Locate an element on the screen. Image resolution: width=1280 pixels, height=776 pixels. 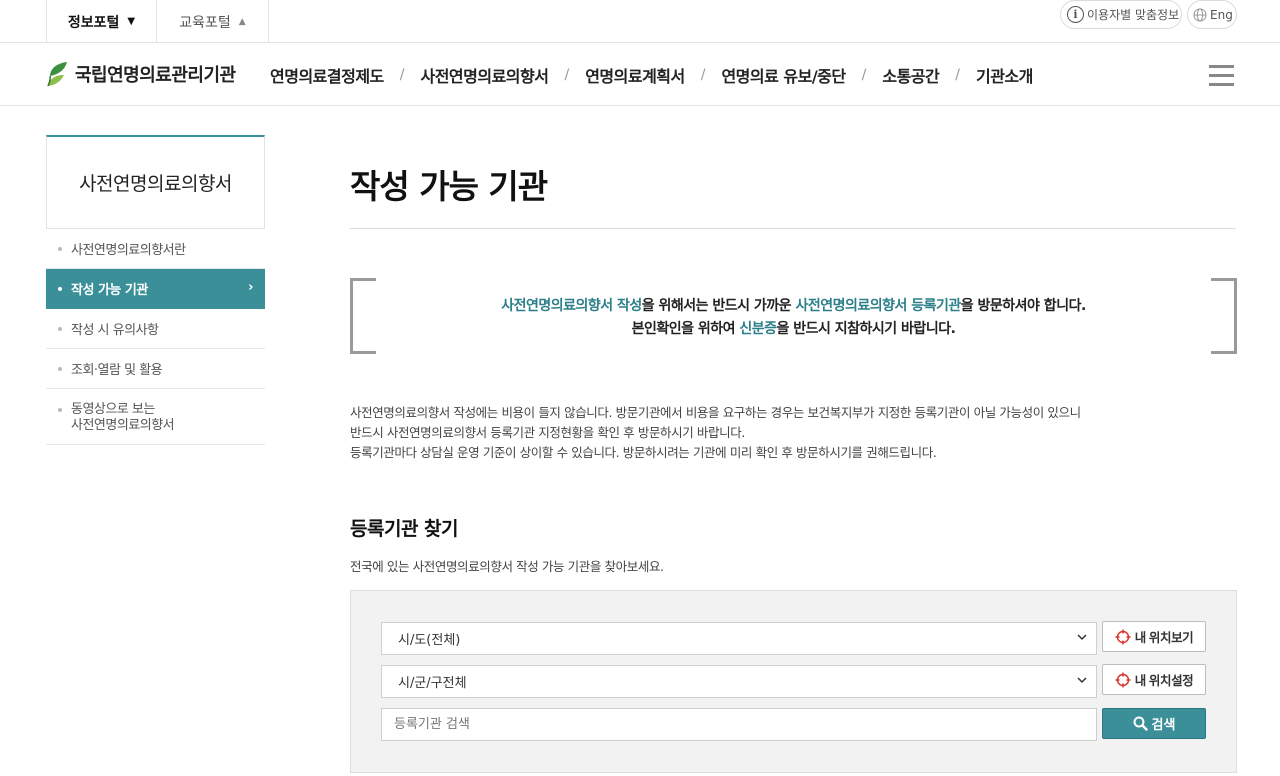
site-logo: 국립연명의료관리기관 is located at coordinates (141, 74).